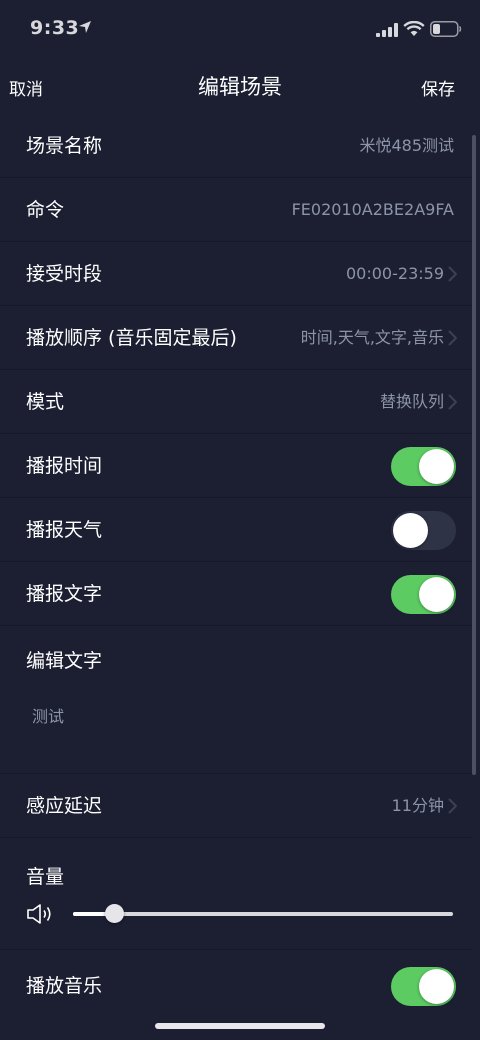 Image resolution: width=480 pixels, height=1040 pixels. Describe the element at coordinates (236, 530) in the screenshot. I see `announce-weather-row: 播报天气` at that location.